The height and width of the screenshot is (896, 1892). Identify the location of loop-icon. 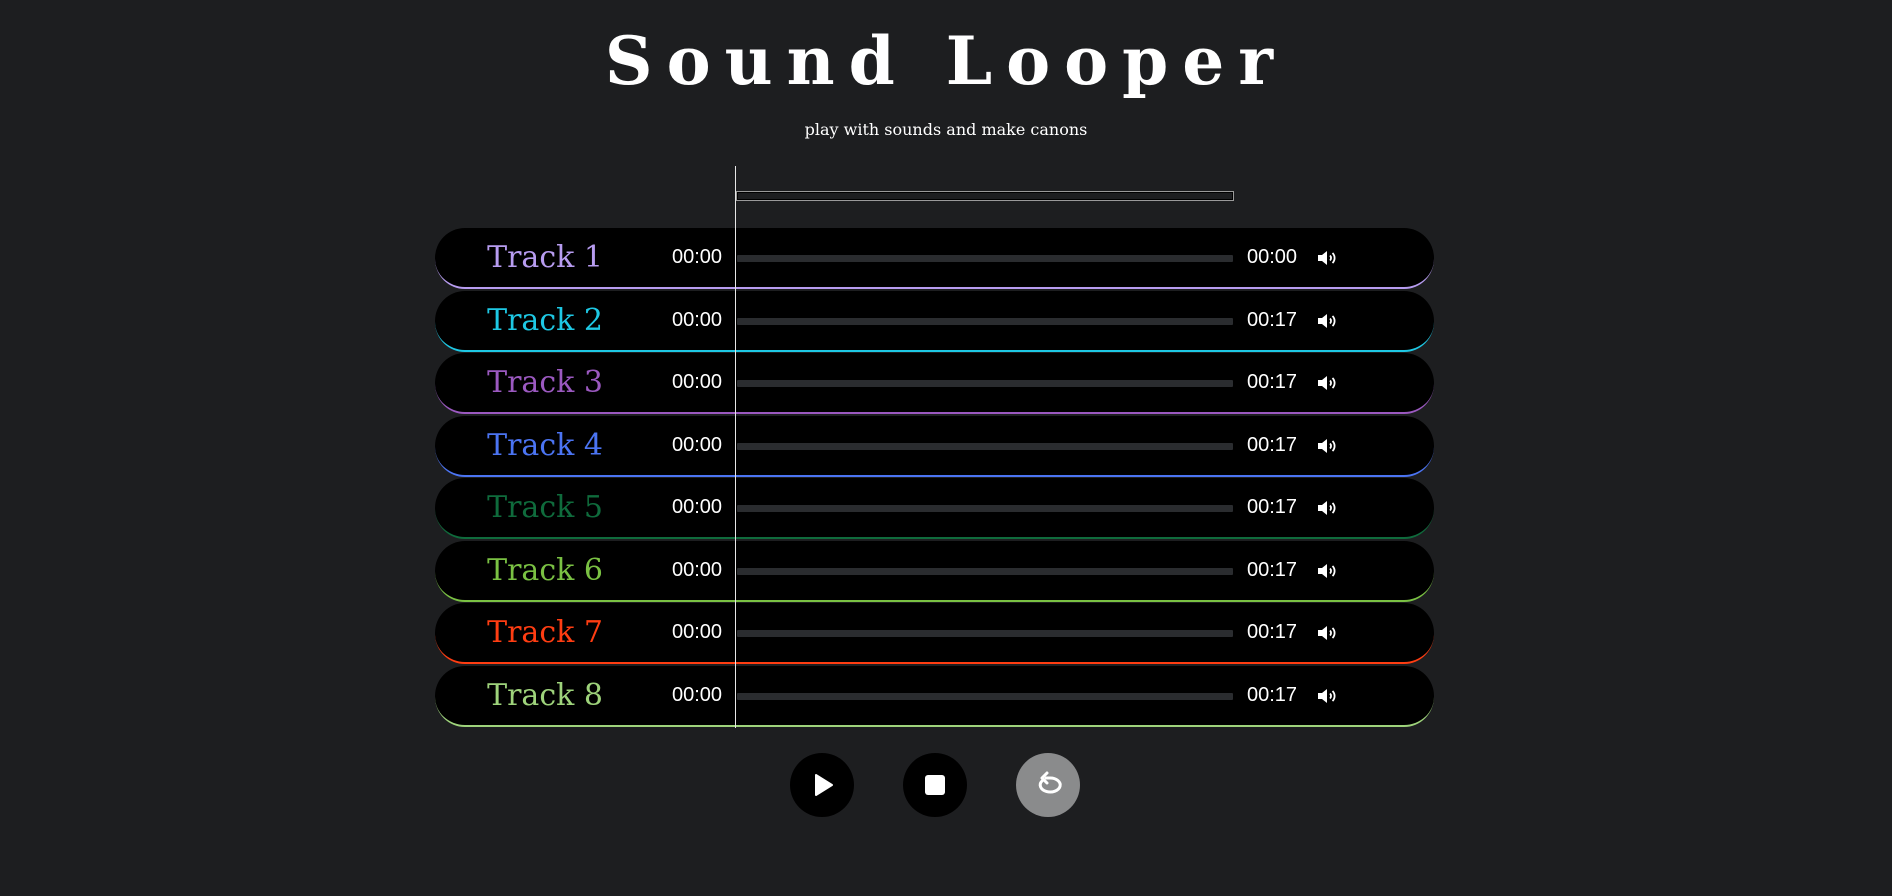
(1050, 782).